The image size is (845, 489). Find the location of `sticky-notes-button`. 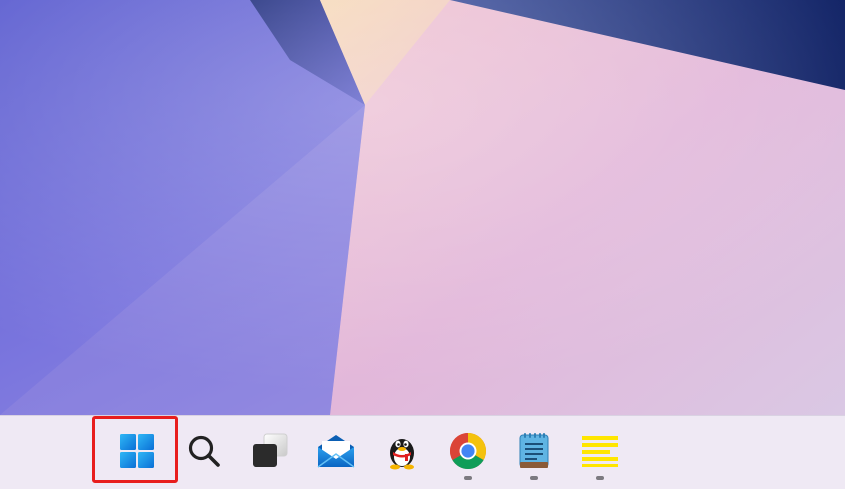

sticky-notes-button is located at coordinates (600, 451).